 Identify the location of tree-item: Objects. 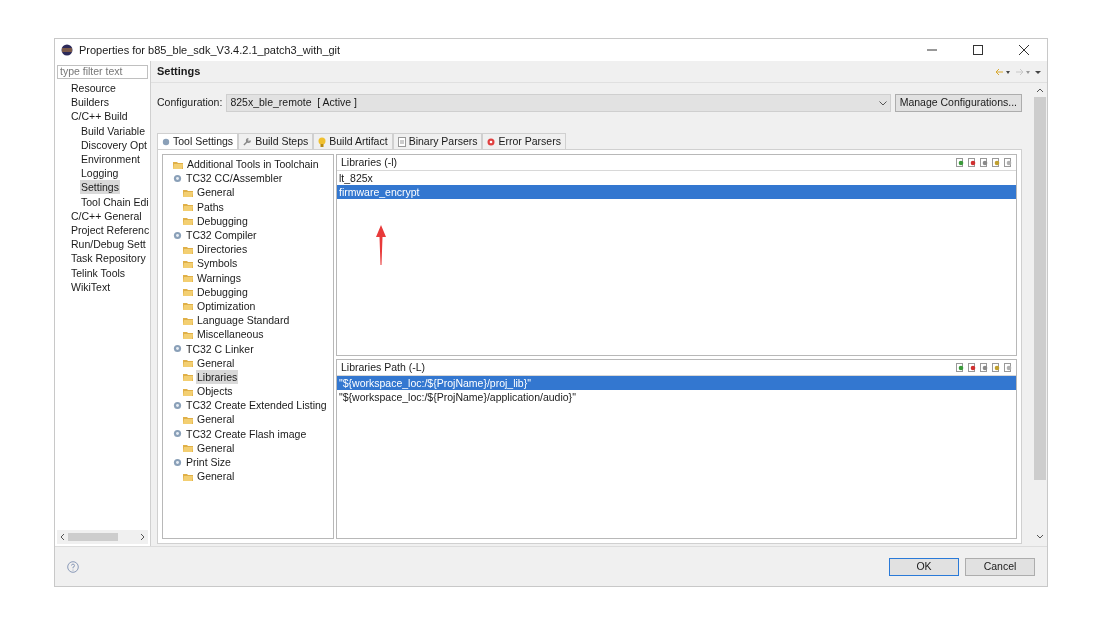
(215, 391).